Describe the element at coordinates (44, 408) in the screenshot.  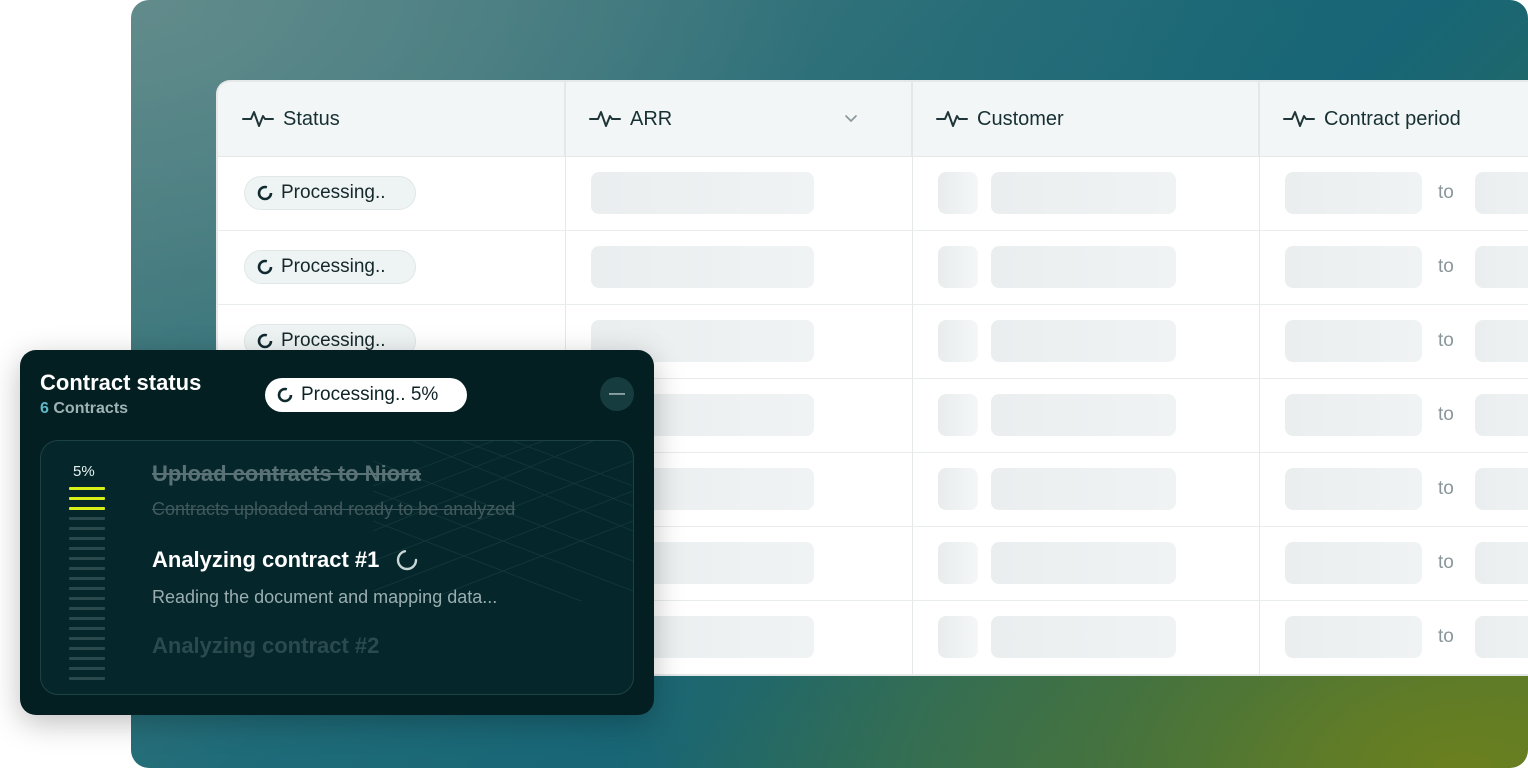
I see `contract-count-number: 6` at that location.